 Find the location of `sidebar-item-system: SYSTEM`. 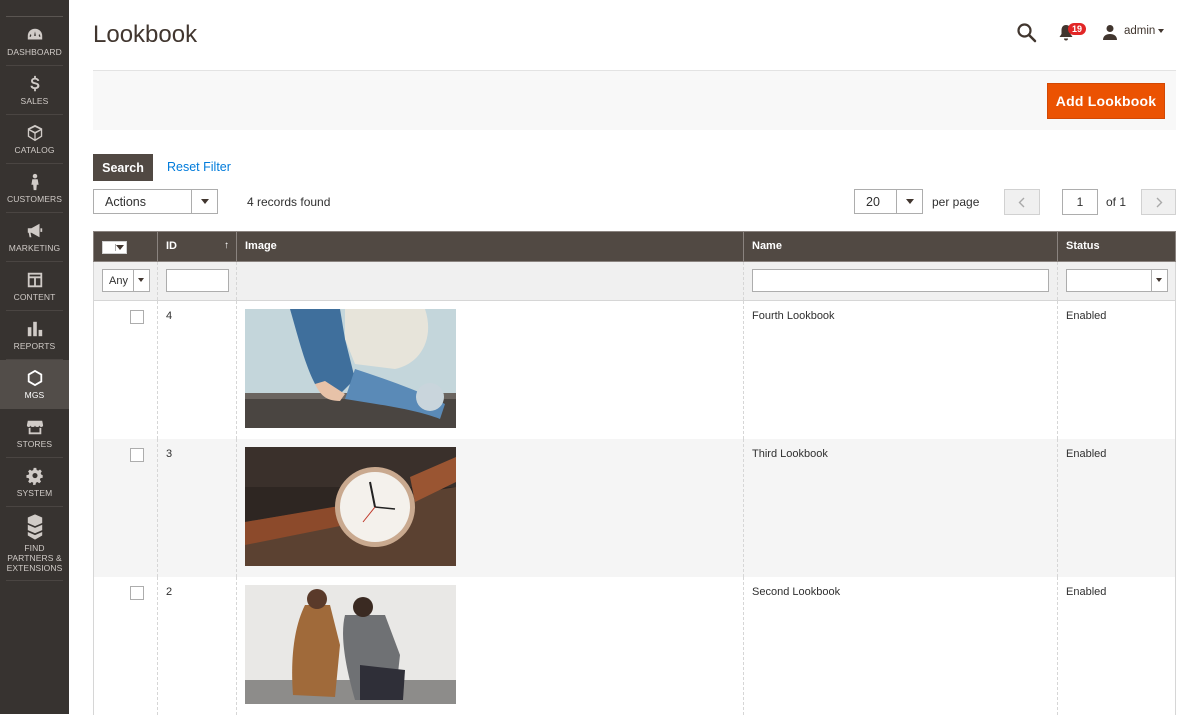

sidebar-item-system: SYSTEM is located at coordinates (34, 482).